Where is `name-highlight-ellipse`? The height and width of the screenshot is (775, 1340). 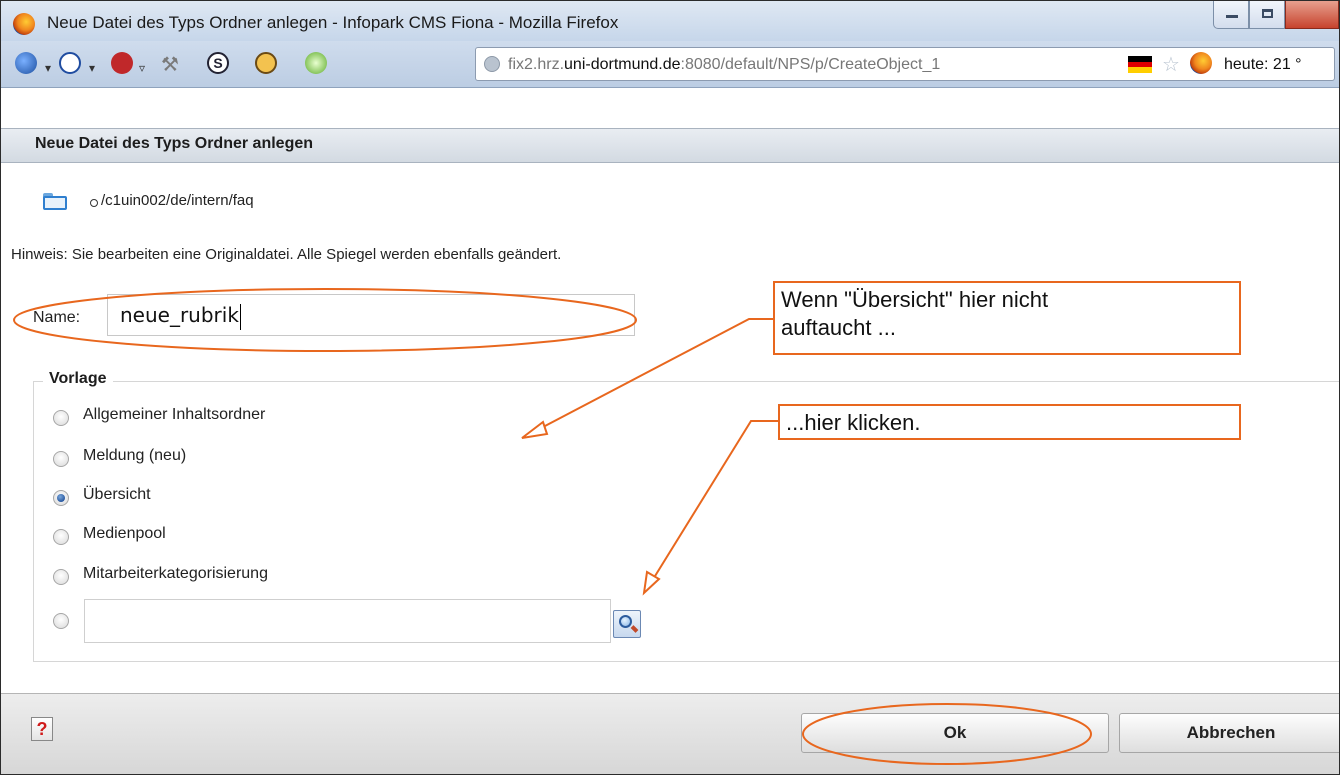 name-highlight-ellipse is located at coordinates (325, 320).